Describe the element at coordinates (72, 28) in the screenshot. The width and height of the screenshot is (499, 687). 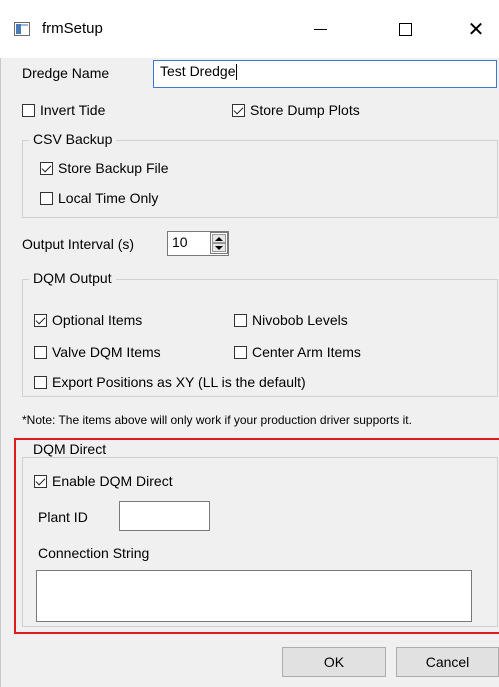
I see `window-title: frmSetup` at that location.